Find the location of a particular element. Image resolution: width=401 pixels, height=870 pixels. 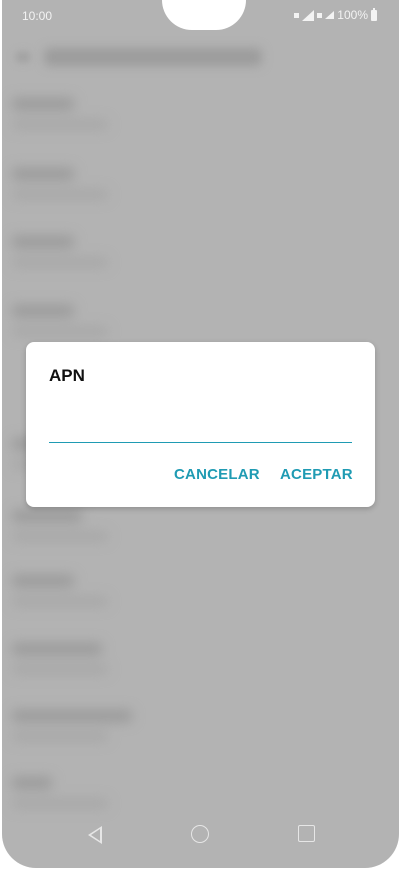

apn-input is located at coordinates (200, 426).